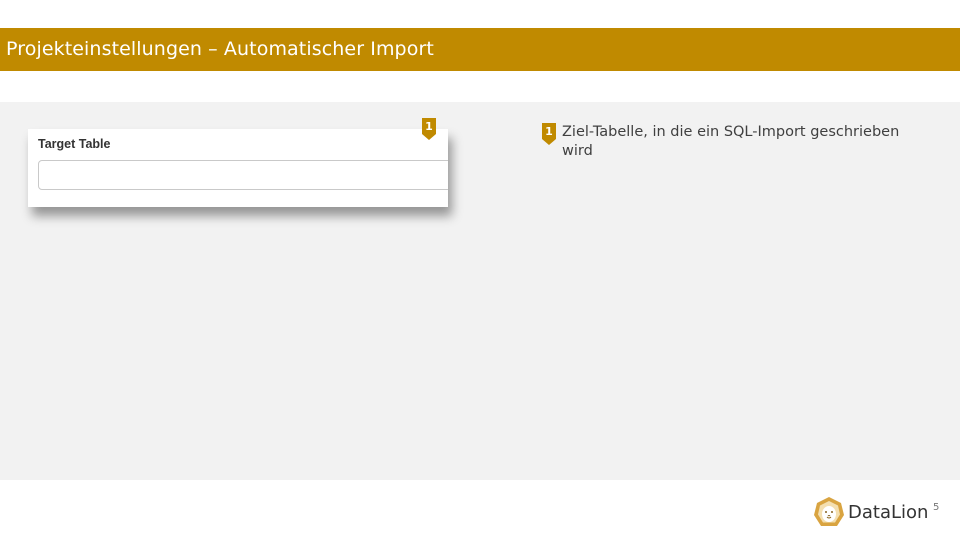 The image size is (960, 540). I want to click on lion-head-icon, so click(829, 511).